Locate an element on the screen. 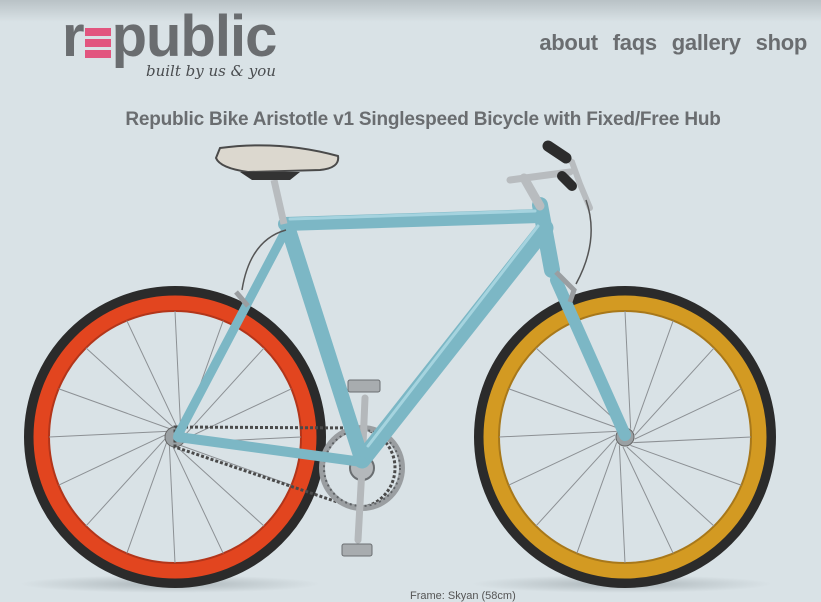  frame-caption: Frame: Skyan (58cm) is located at coordinates (463, 596).